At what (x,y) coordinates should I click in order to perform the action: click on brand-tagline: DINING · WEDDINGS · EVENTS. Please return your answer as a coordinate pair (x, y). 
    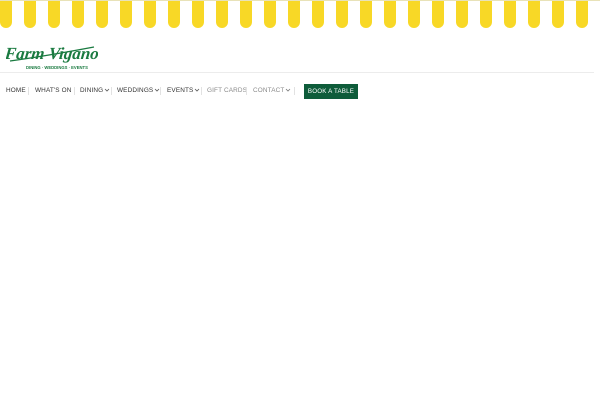
    Looking at the image, I should click on (57, 67).